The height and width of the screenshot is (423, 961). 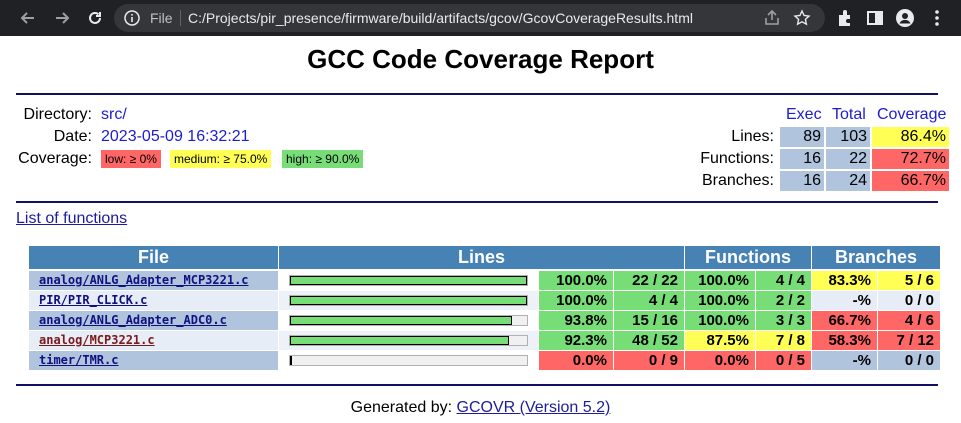 I want to click on function-coverage-count: 3 / 3, so click(x=783, y=320).